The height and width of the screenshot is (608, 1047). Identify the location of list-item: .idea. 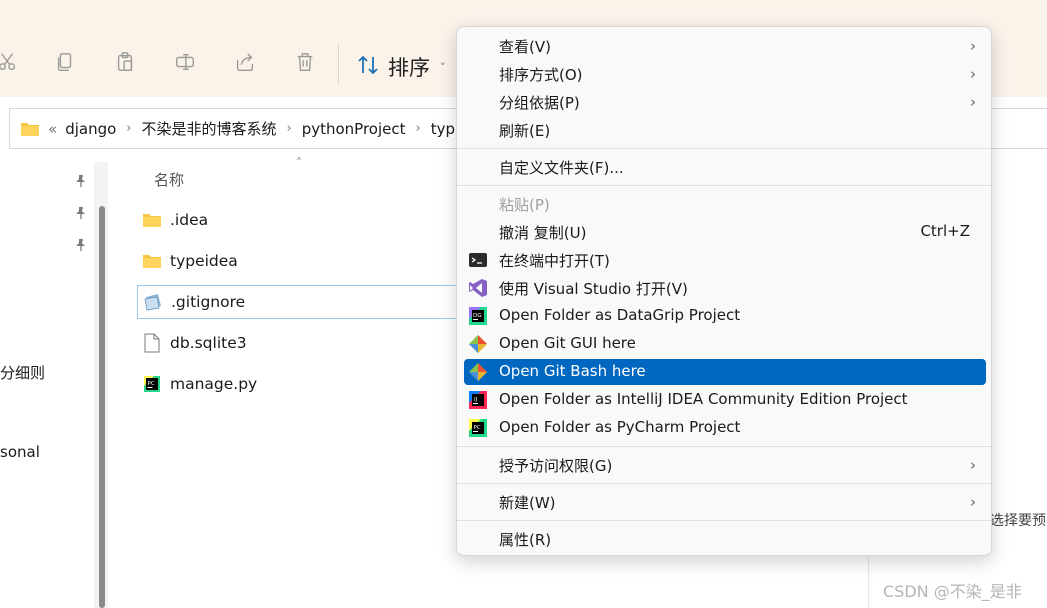
(302, 220).